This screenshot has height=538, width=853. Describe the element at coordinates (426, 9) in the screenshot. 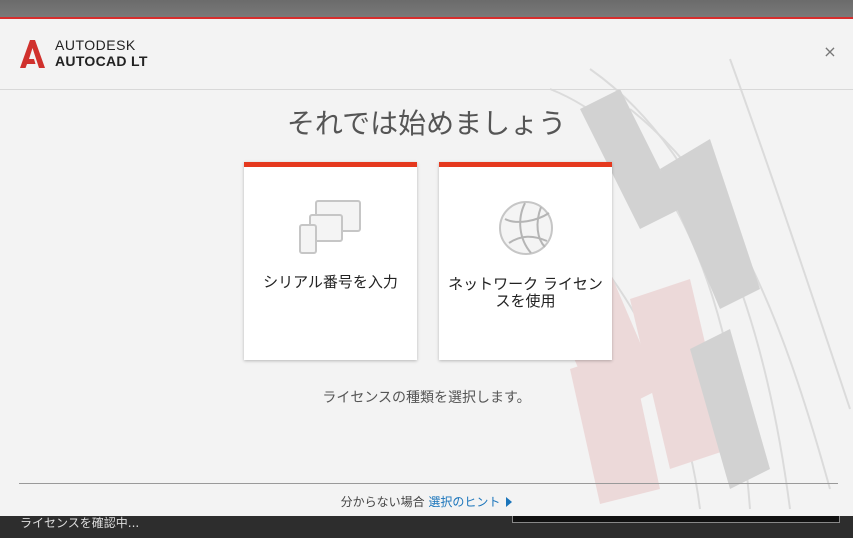

I see `window-titlebar` at that location.